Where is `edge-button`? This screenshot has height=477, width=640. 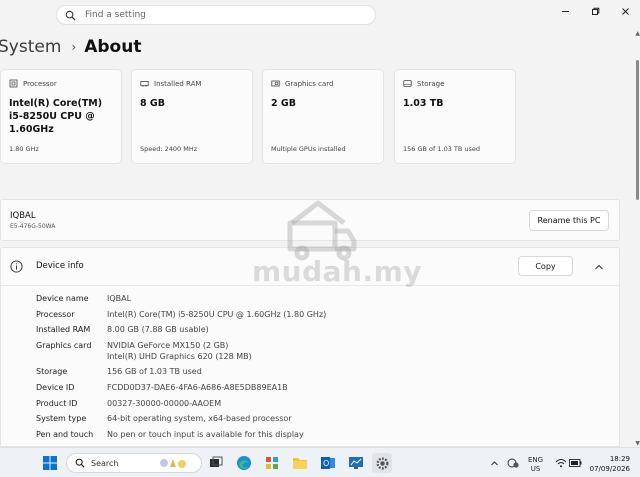 edge-button is located at coordinates (244, 463).